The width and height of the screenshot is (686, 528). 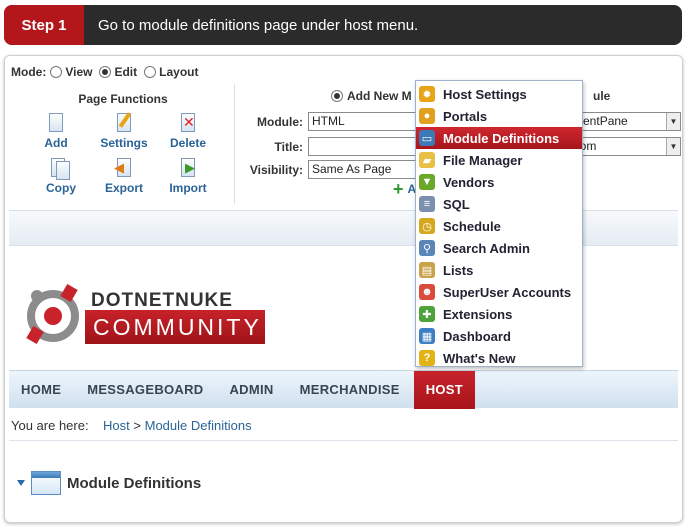 I want to click on host-menu-item-label: Extensions, so click(x=478, y=314).